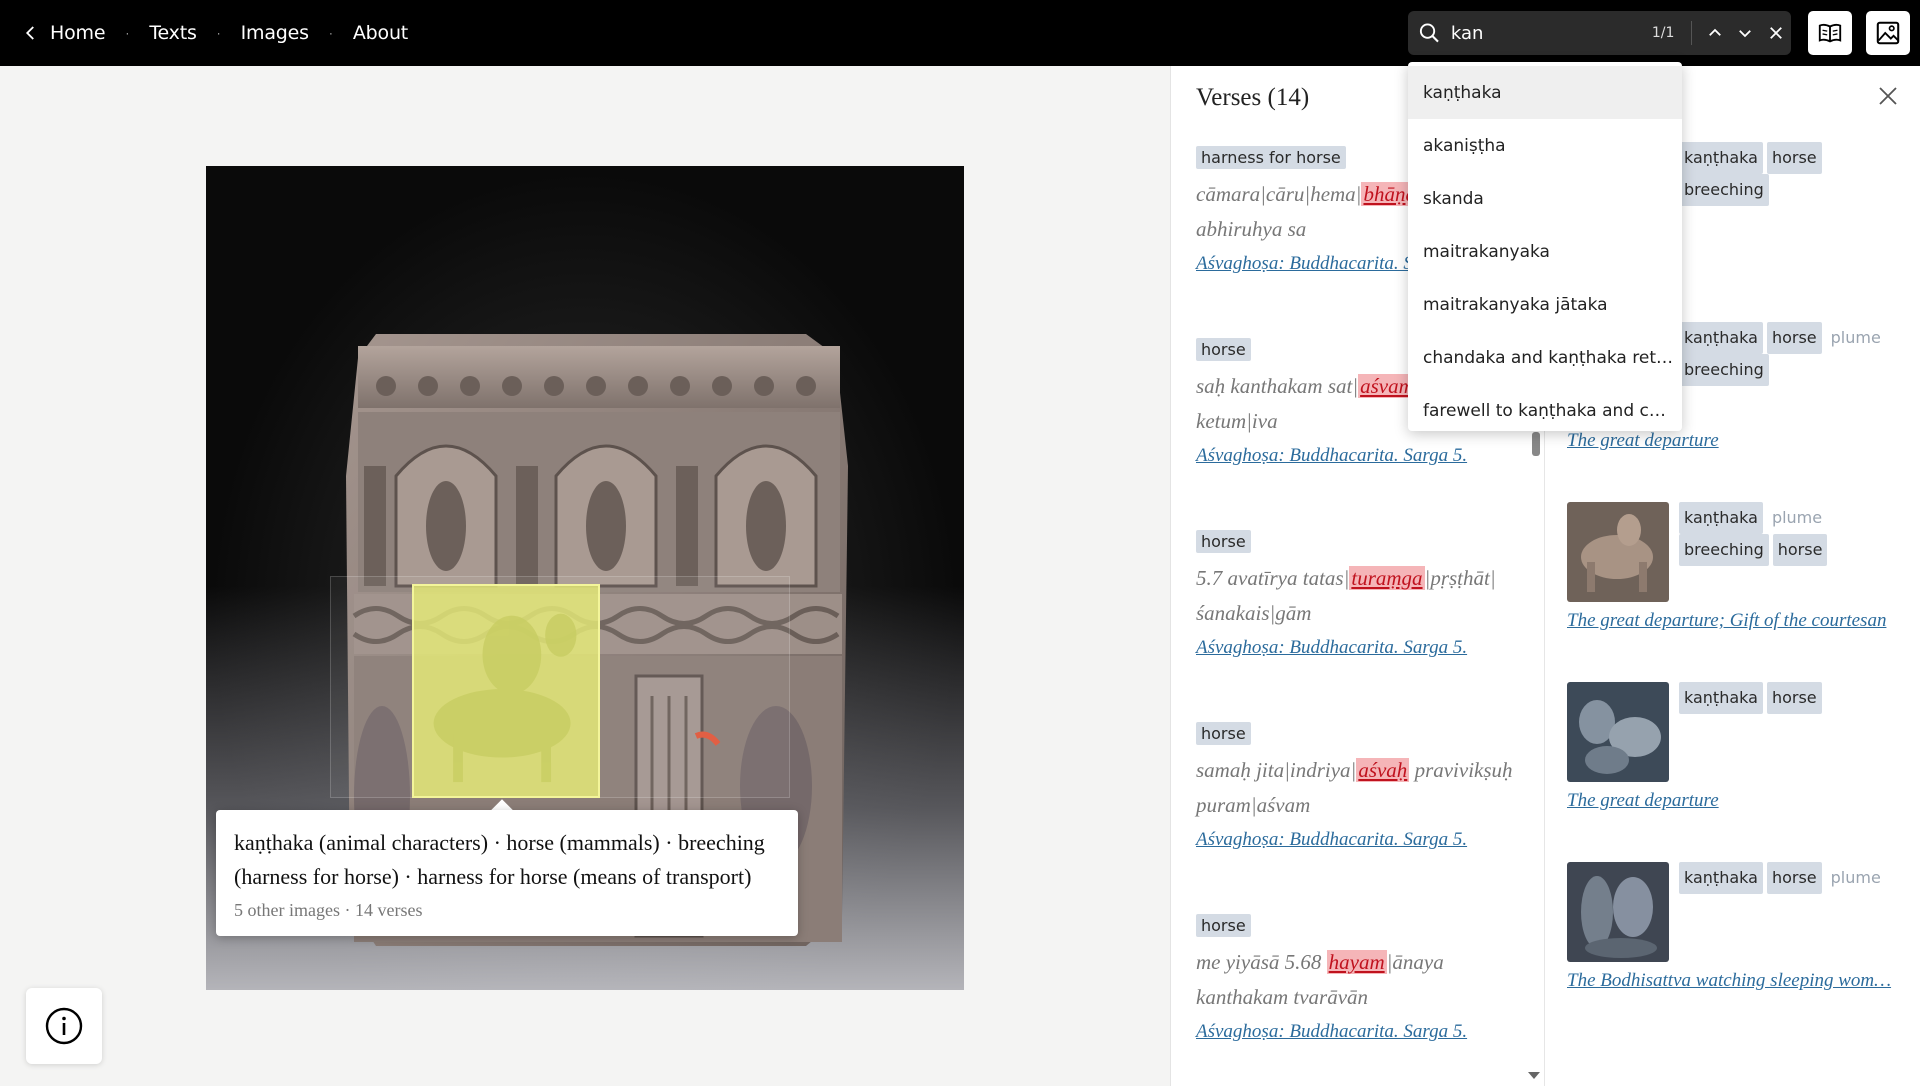 The height and width of the screenshot is (1086, 1920). I want to click on horse-relief-detail, so click(505, 698).